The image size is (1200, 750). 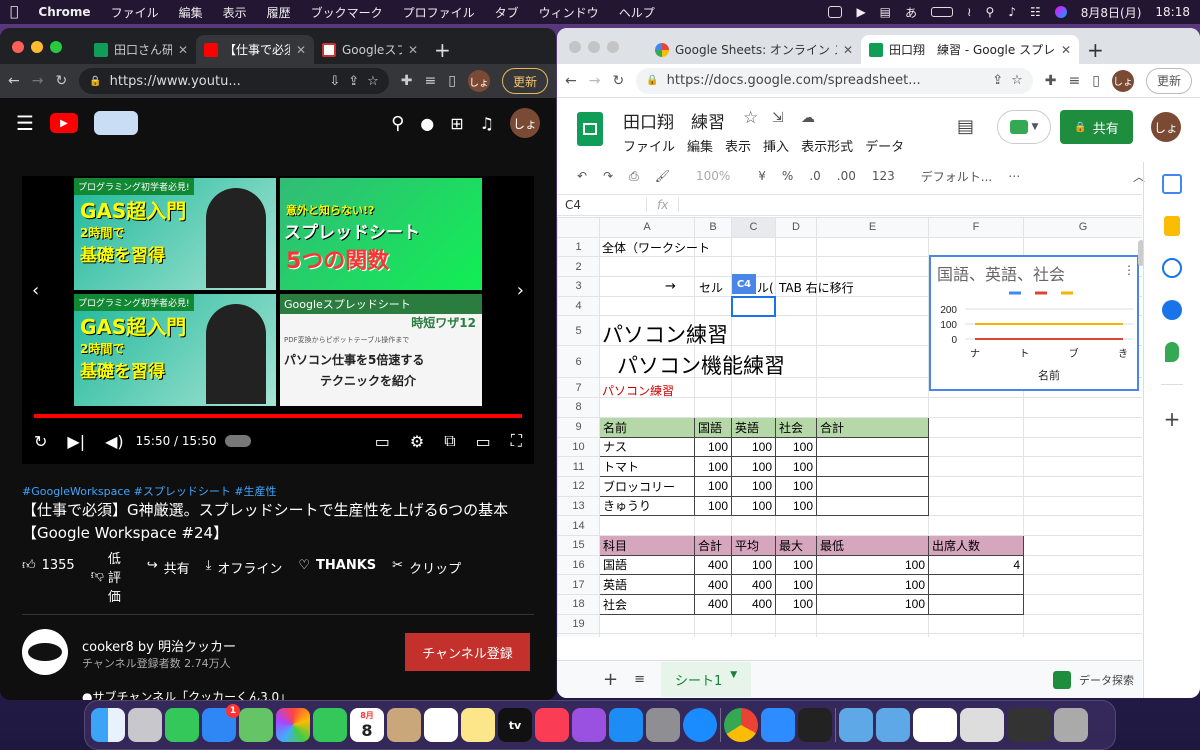 What do you see at coordinates (647, 506) in the screenshot?
I see `table1-cell: きゅうり` at bounding box center [647, 506].